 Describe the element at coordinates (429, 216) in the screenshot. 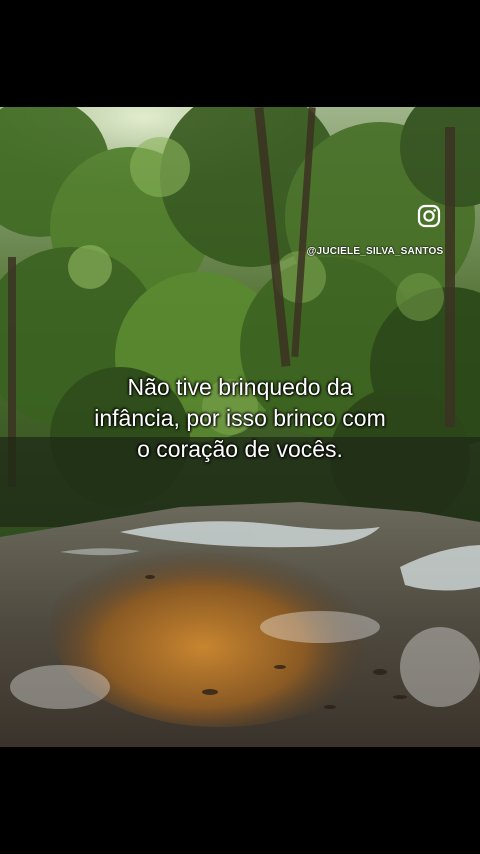

I see `instagram-icon` at that location.